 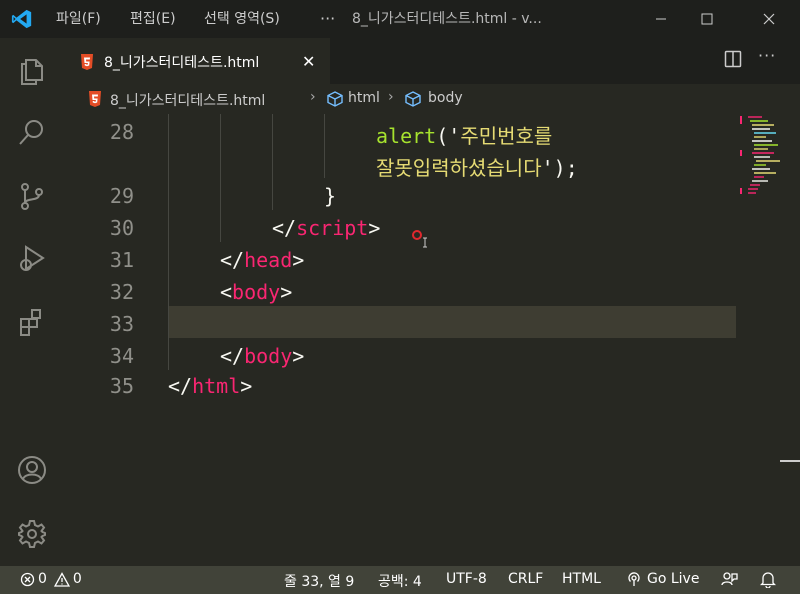 I want to click on line-number: 35, so click(x=121, y=386).